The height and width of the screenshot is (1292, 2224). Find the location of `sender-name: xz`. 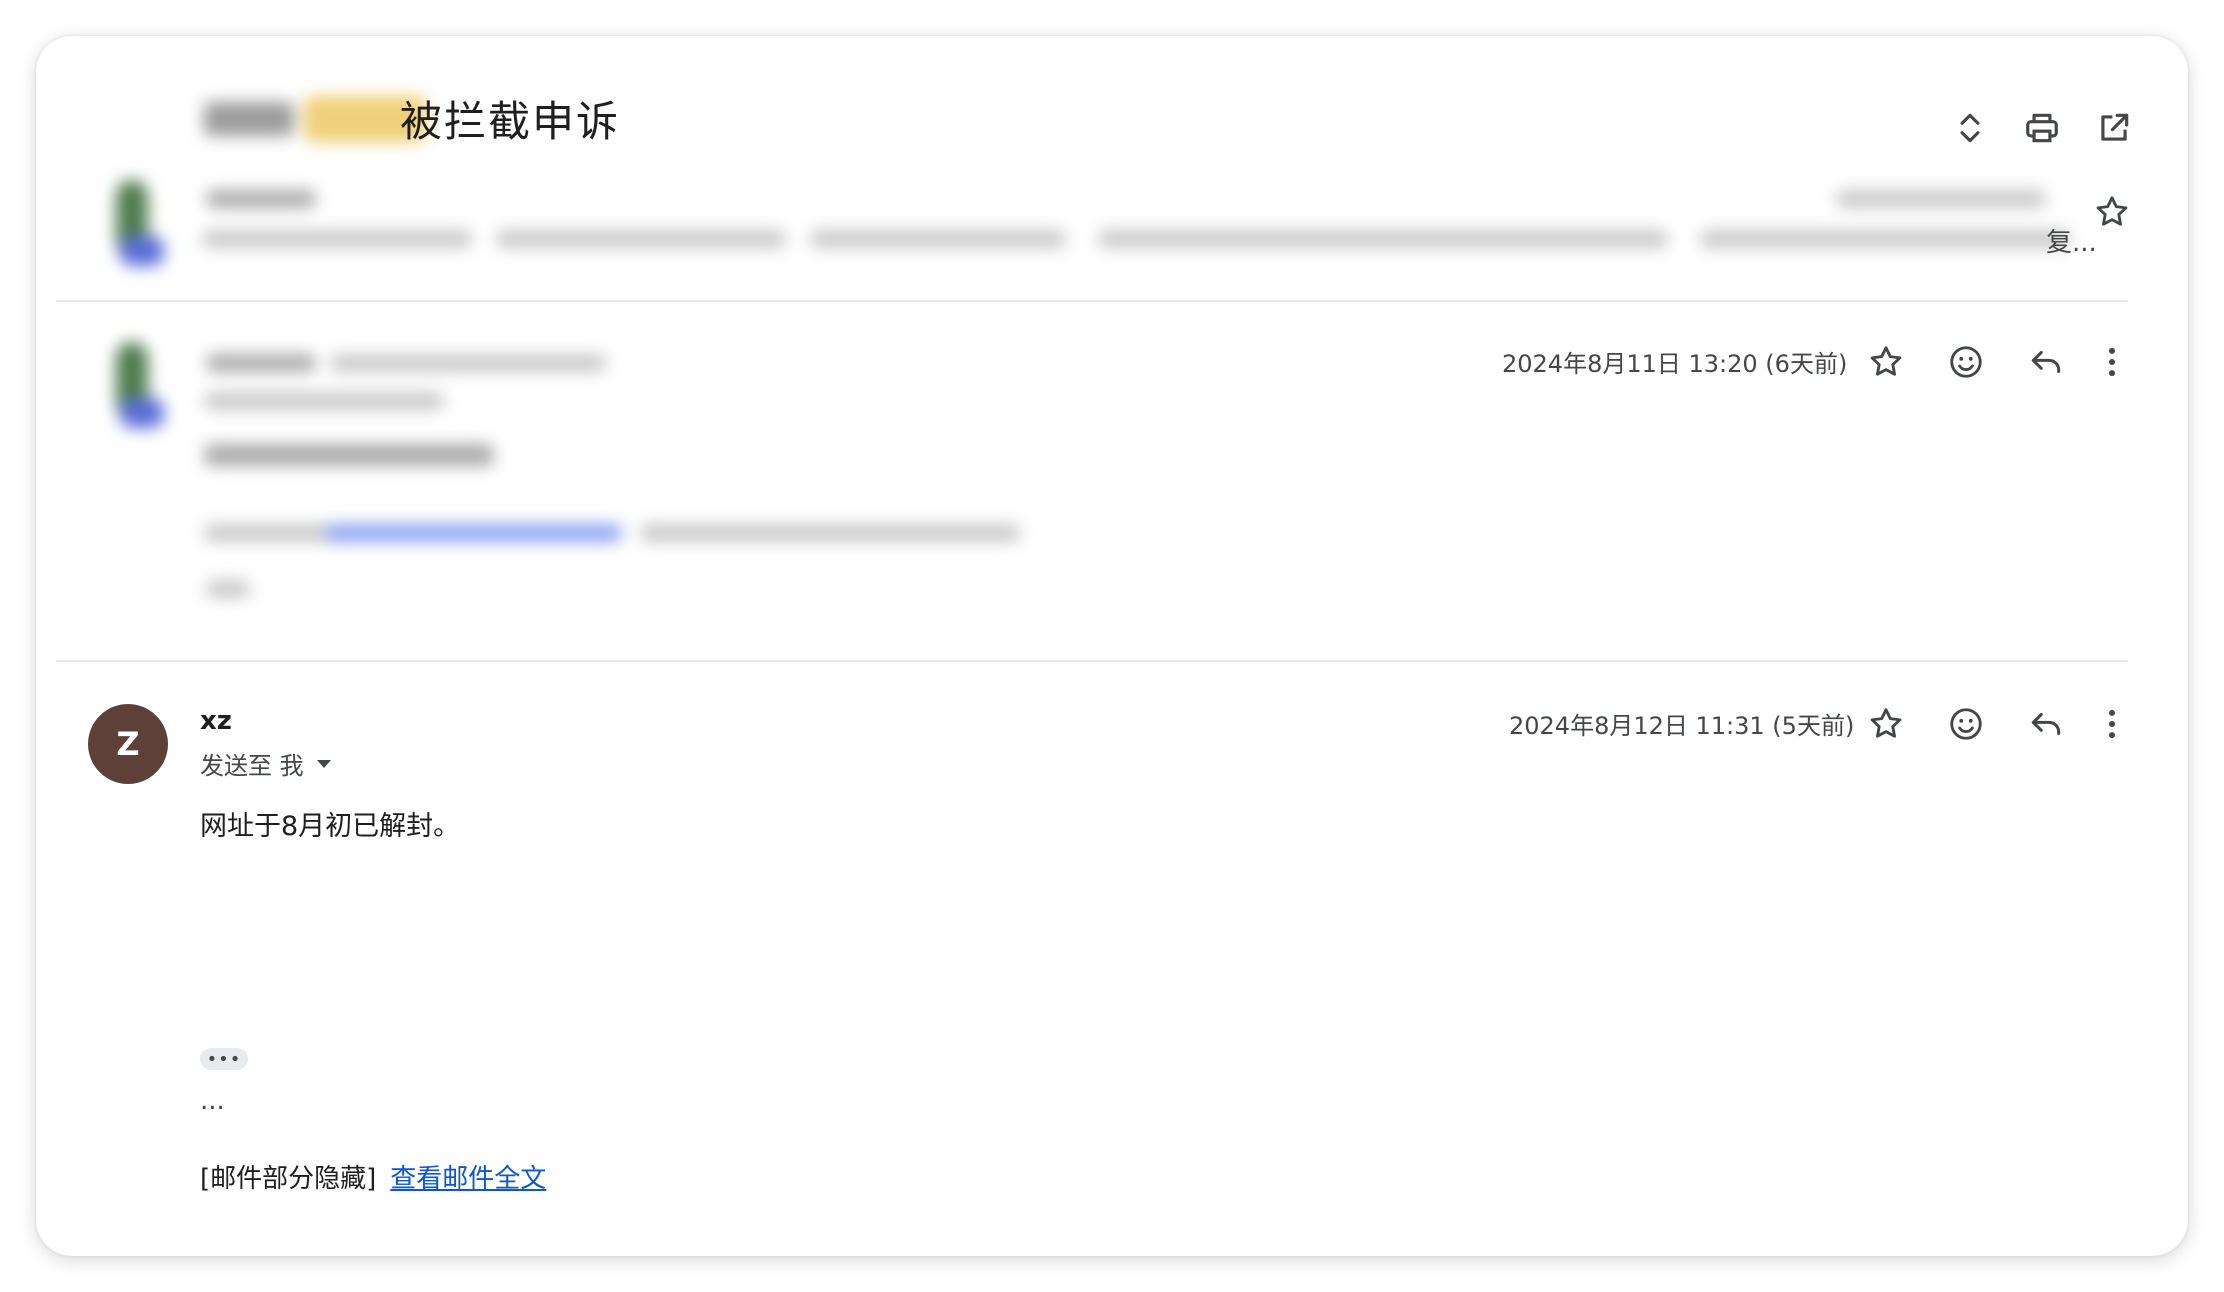

sender-name: xz is located at coordinates (216, 721).